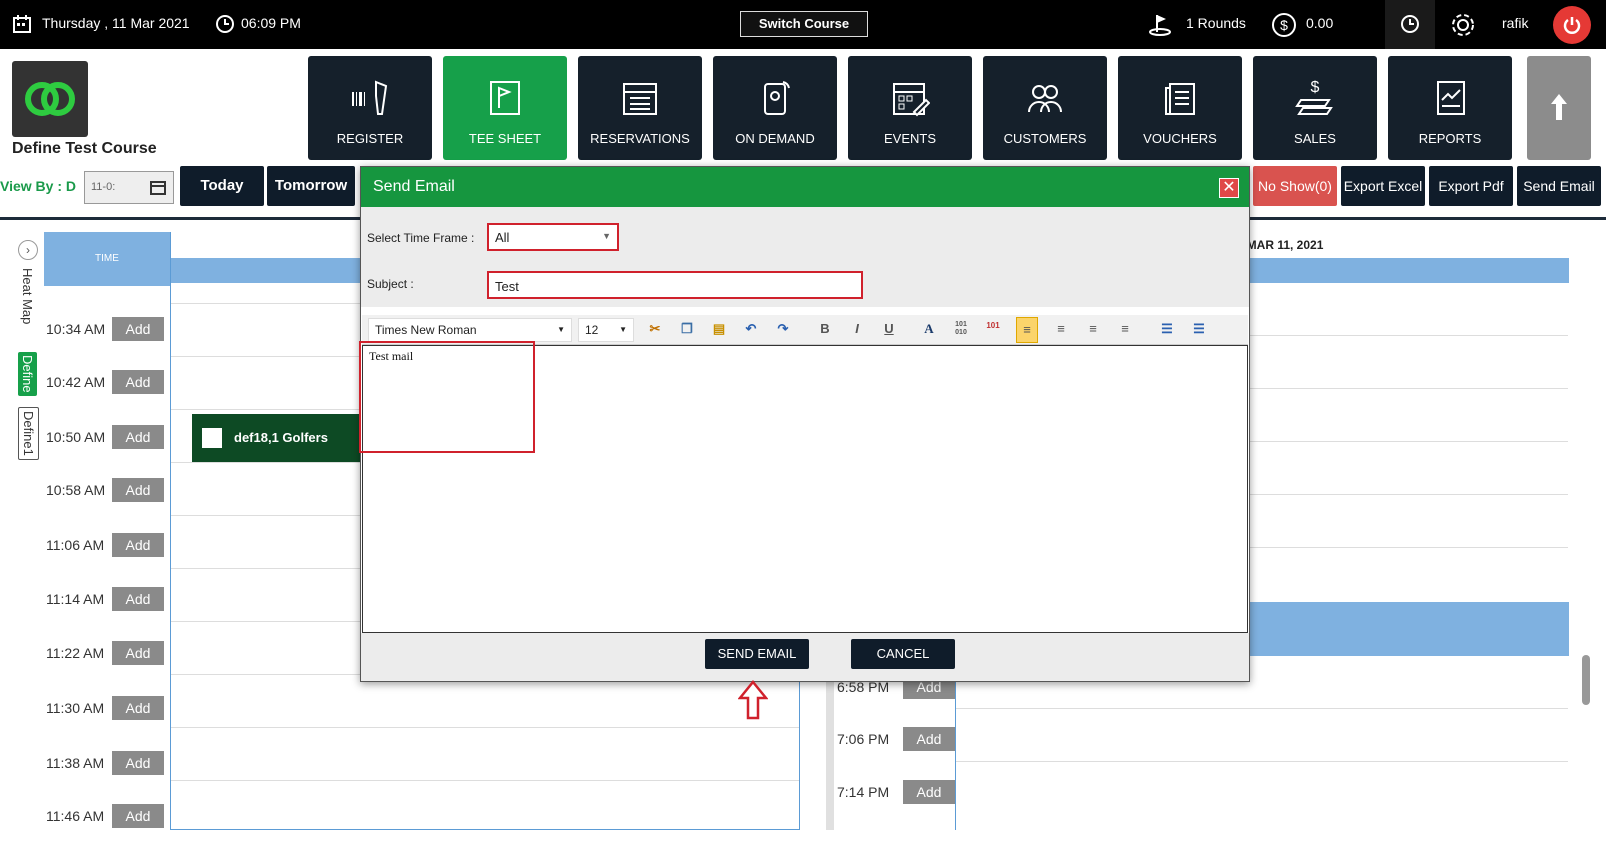 The height and width of the screenshot is (857, 1606). What do you see at coordinates (390, 284) in the screenshot?
I see `subject-label: Subject :` at bounding box center [390, 284].